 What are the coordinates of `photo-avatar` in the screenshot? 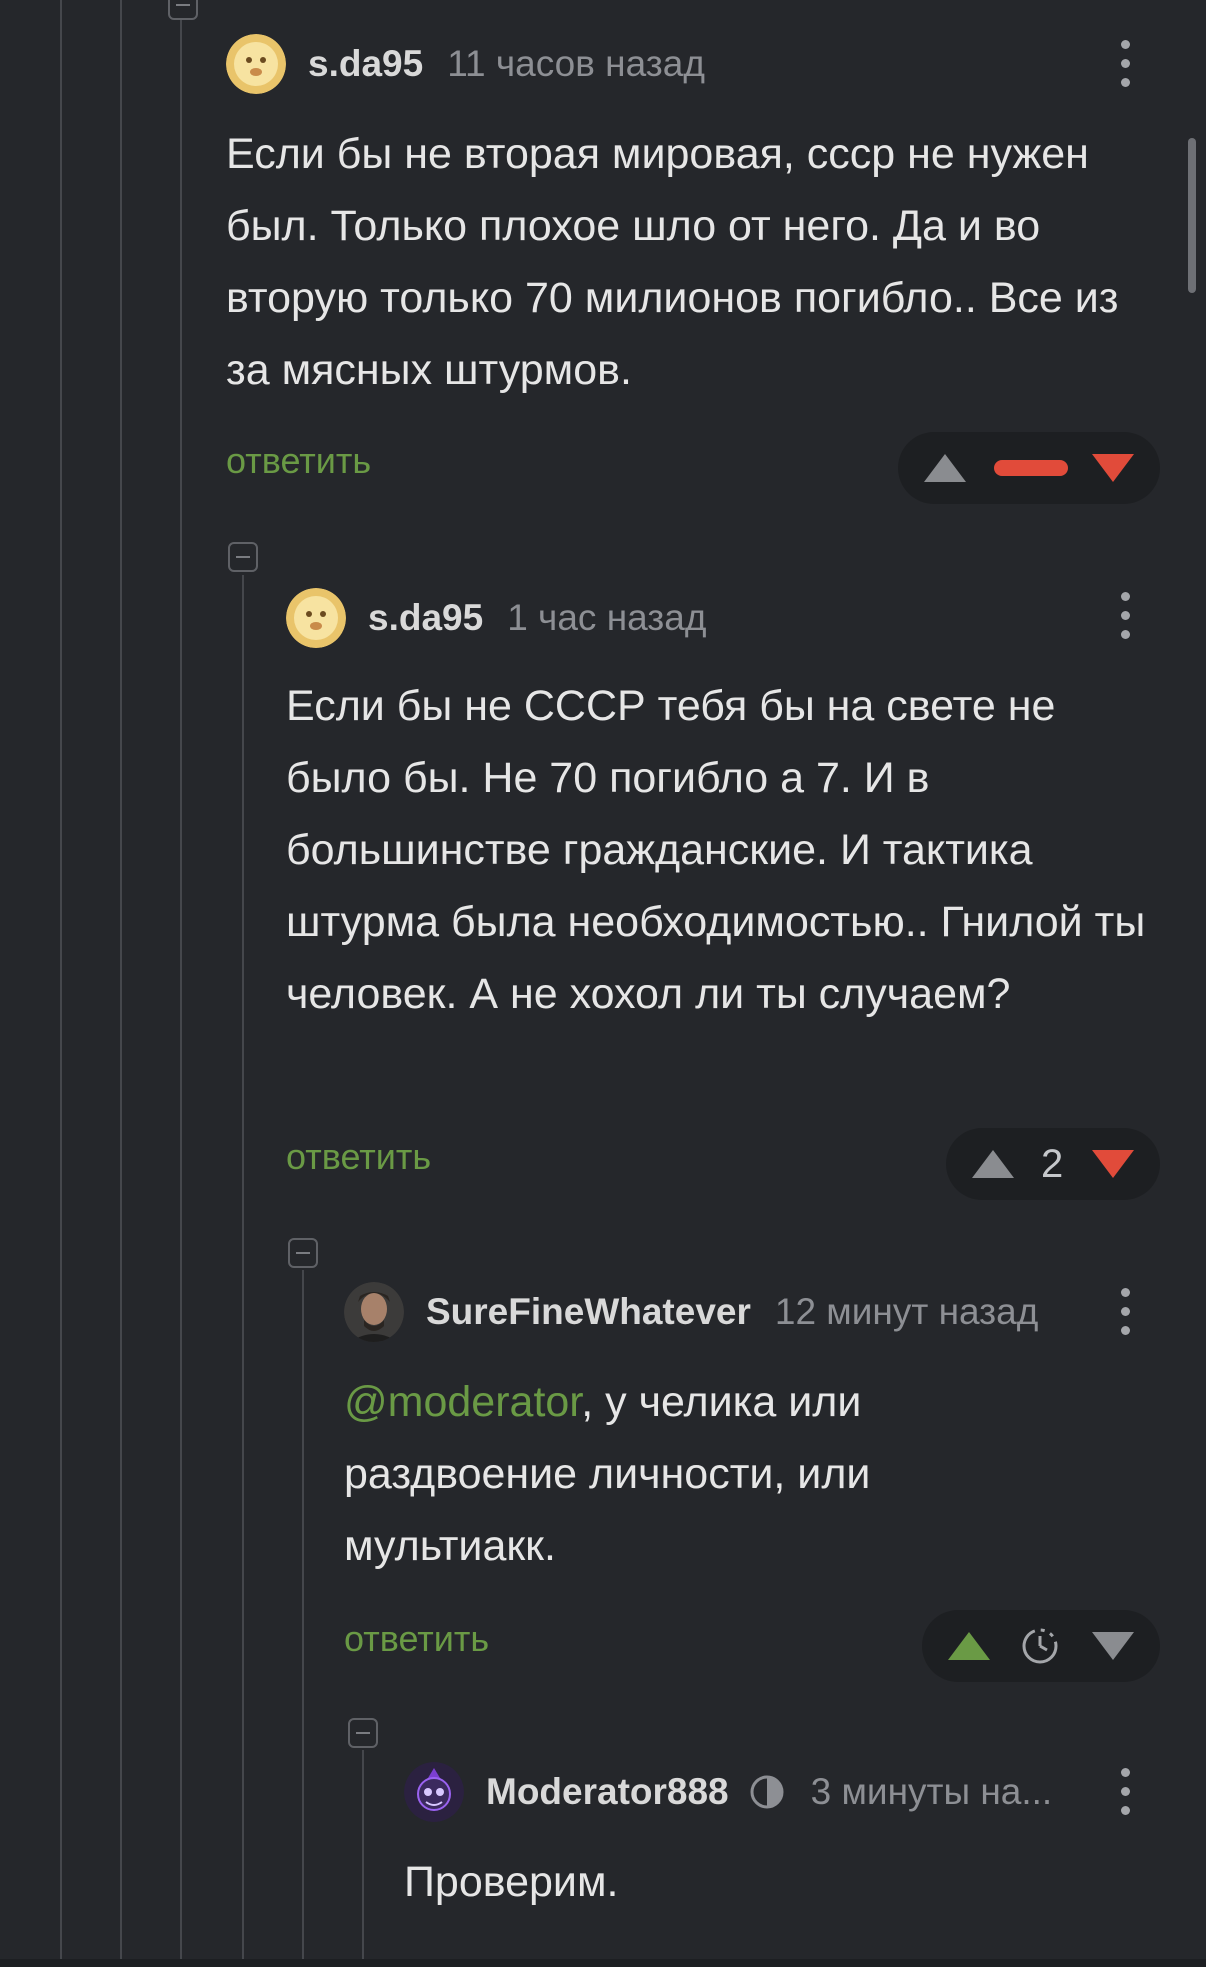 It's located at (374, 1312).